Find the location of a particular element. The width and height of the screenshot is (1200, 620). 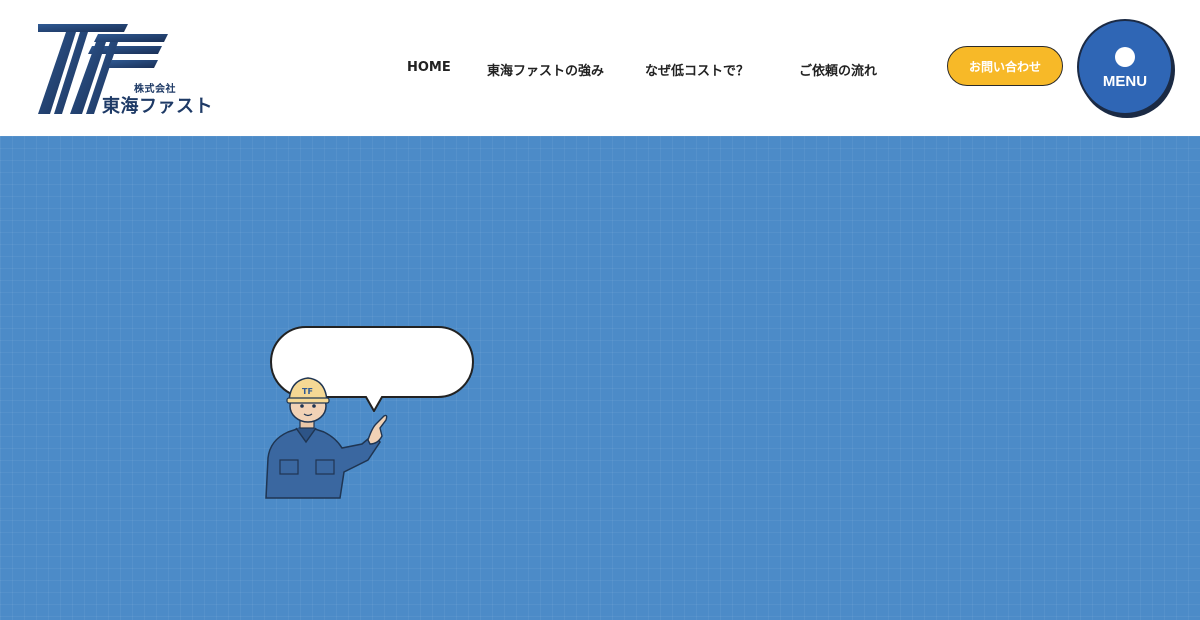

menu-button: MENU is located at coordinates (1125, 67).